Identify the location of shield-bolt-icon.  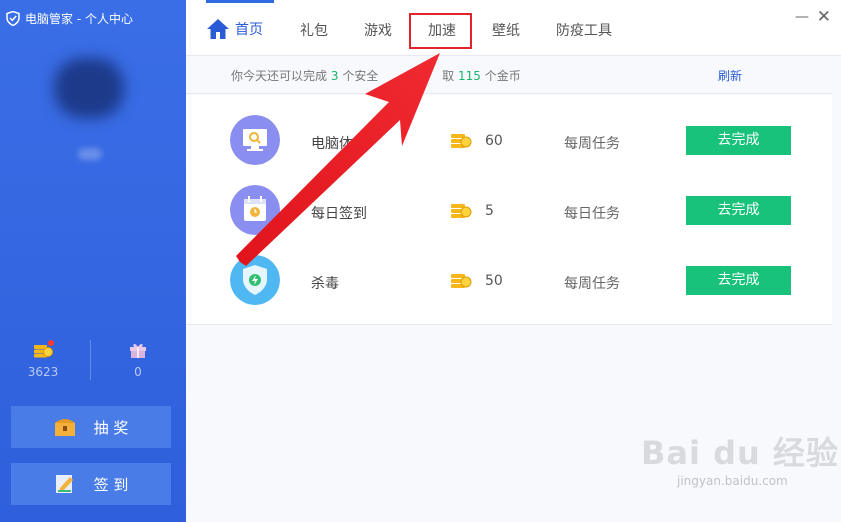
(255, 280).